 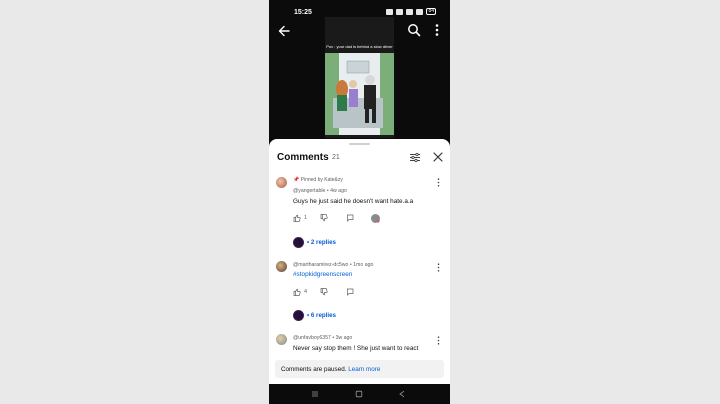 I want to click on comment-meta: @unfavboy6357 • 3w ago, so click(x=322, y=338).